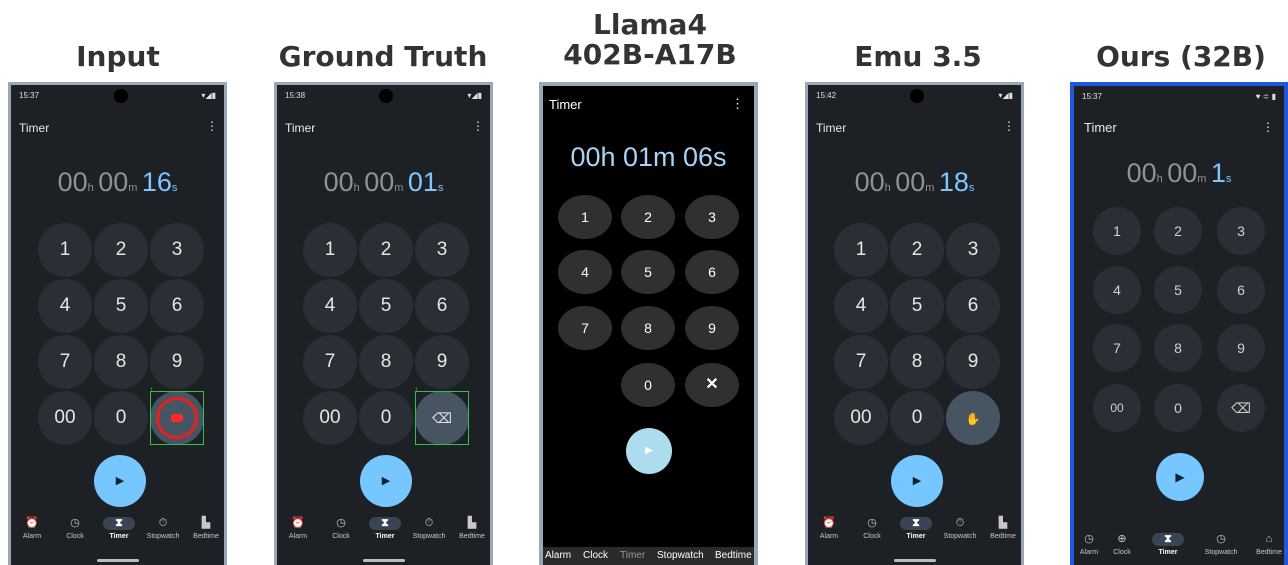 The height and width of the screenshot is (565, 1288). I want to click on home-indicator, so click(384, 560).